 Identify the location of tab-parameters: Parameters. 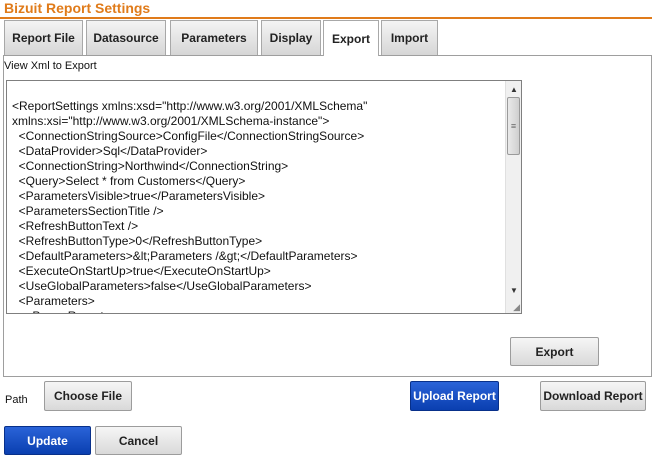
(214, 37).